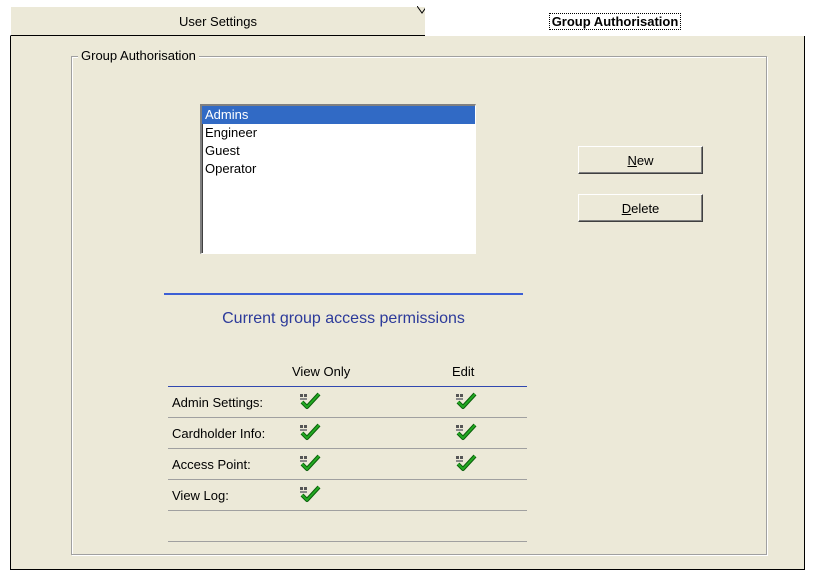 The image size is (815, 579). I want to click on tab-group-authorisation: Group Authorisation, so click(615, 21).